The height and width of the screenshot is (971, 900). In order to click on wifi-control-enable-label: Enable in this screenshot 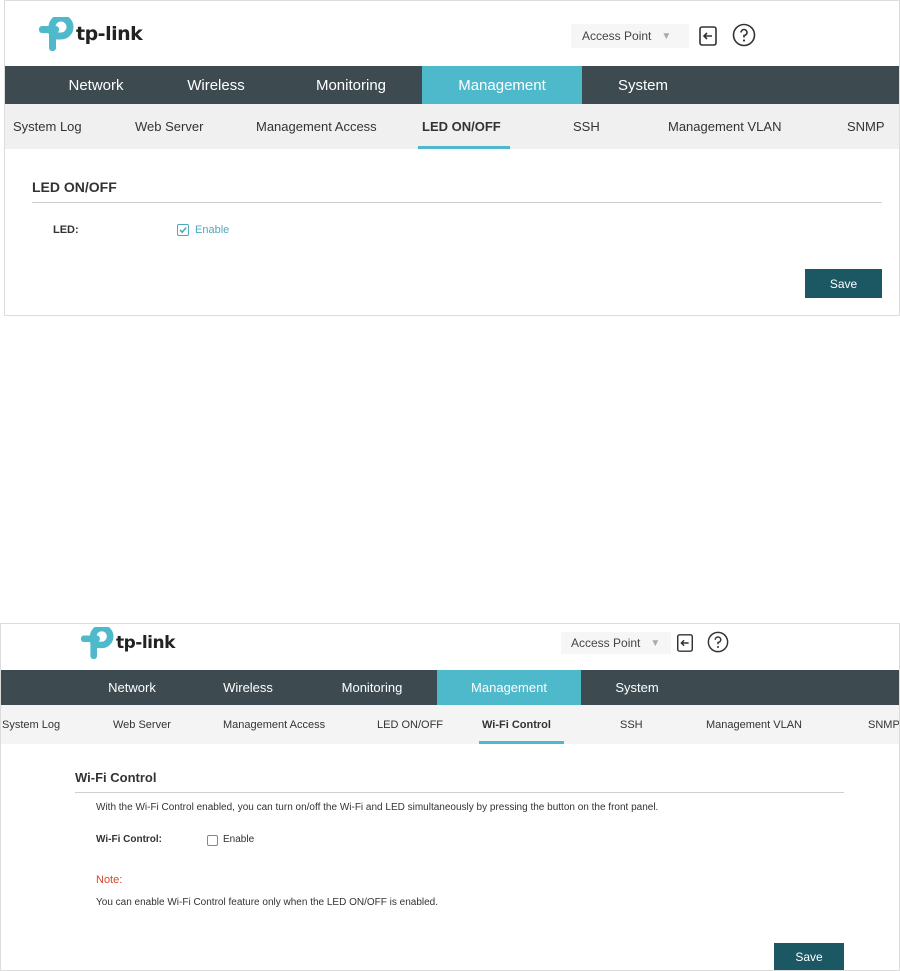, I will do `click(238, 839)`.